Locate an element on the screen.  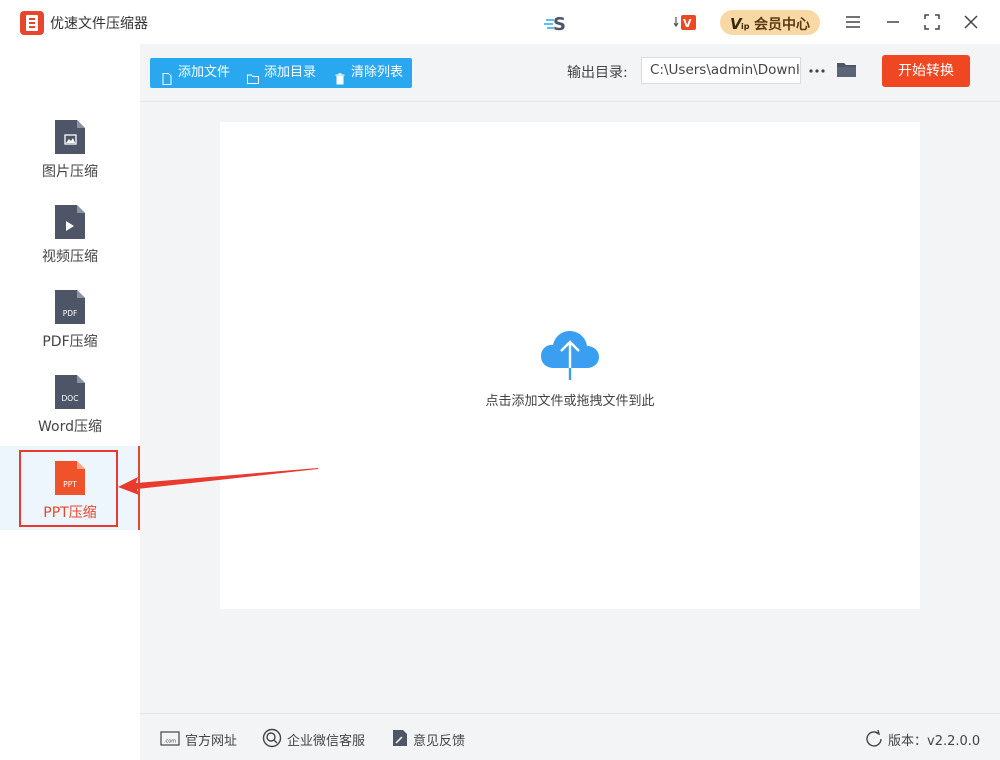
menu-icon is located at coordinates (853, 22).